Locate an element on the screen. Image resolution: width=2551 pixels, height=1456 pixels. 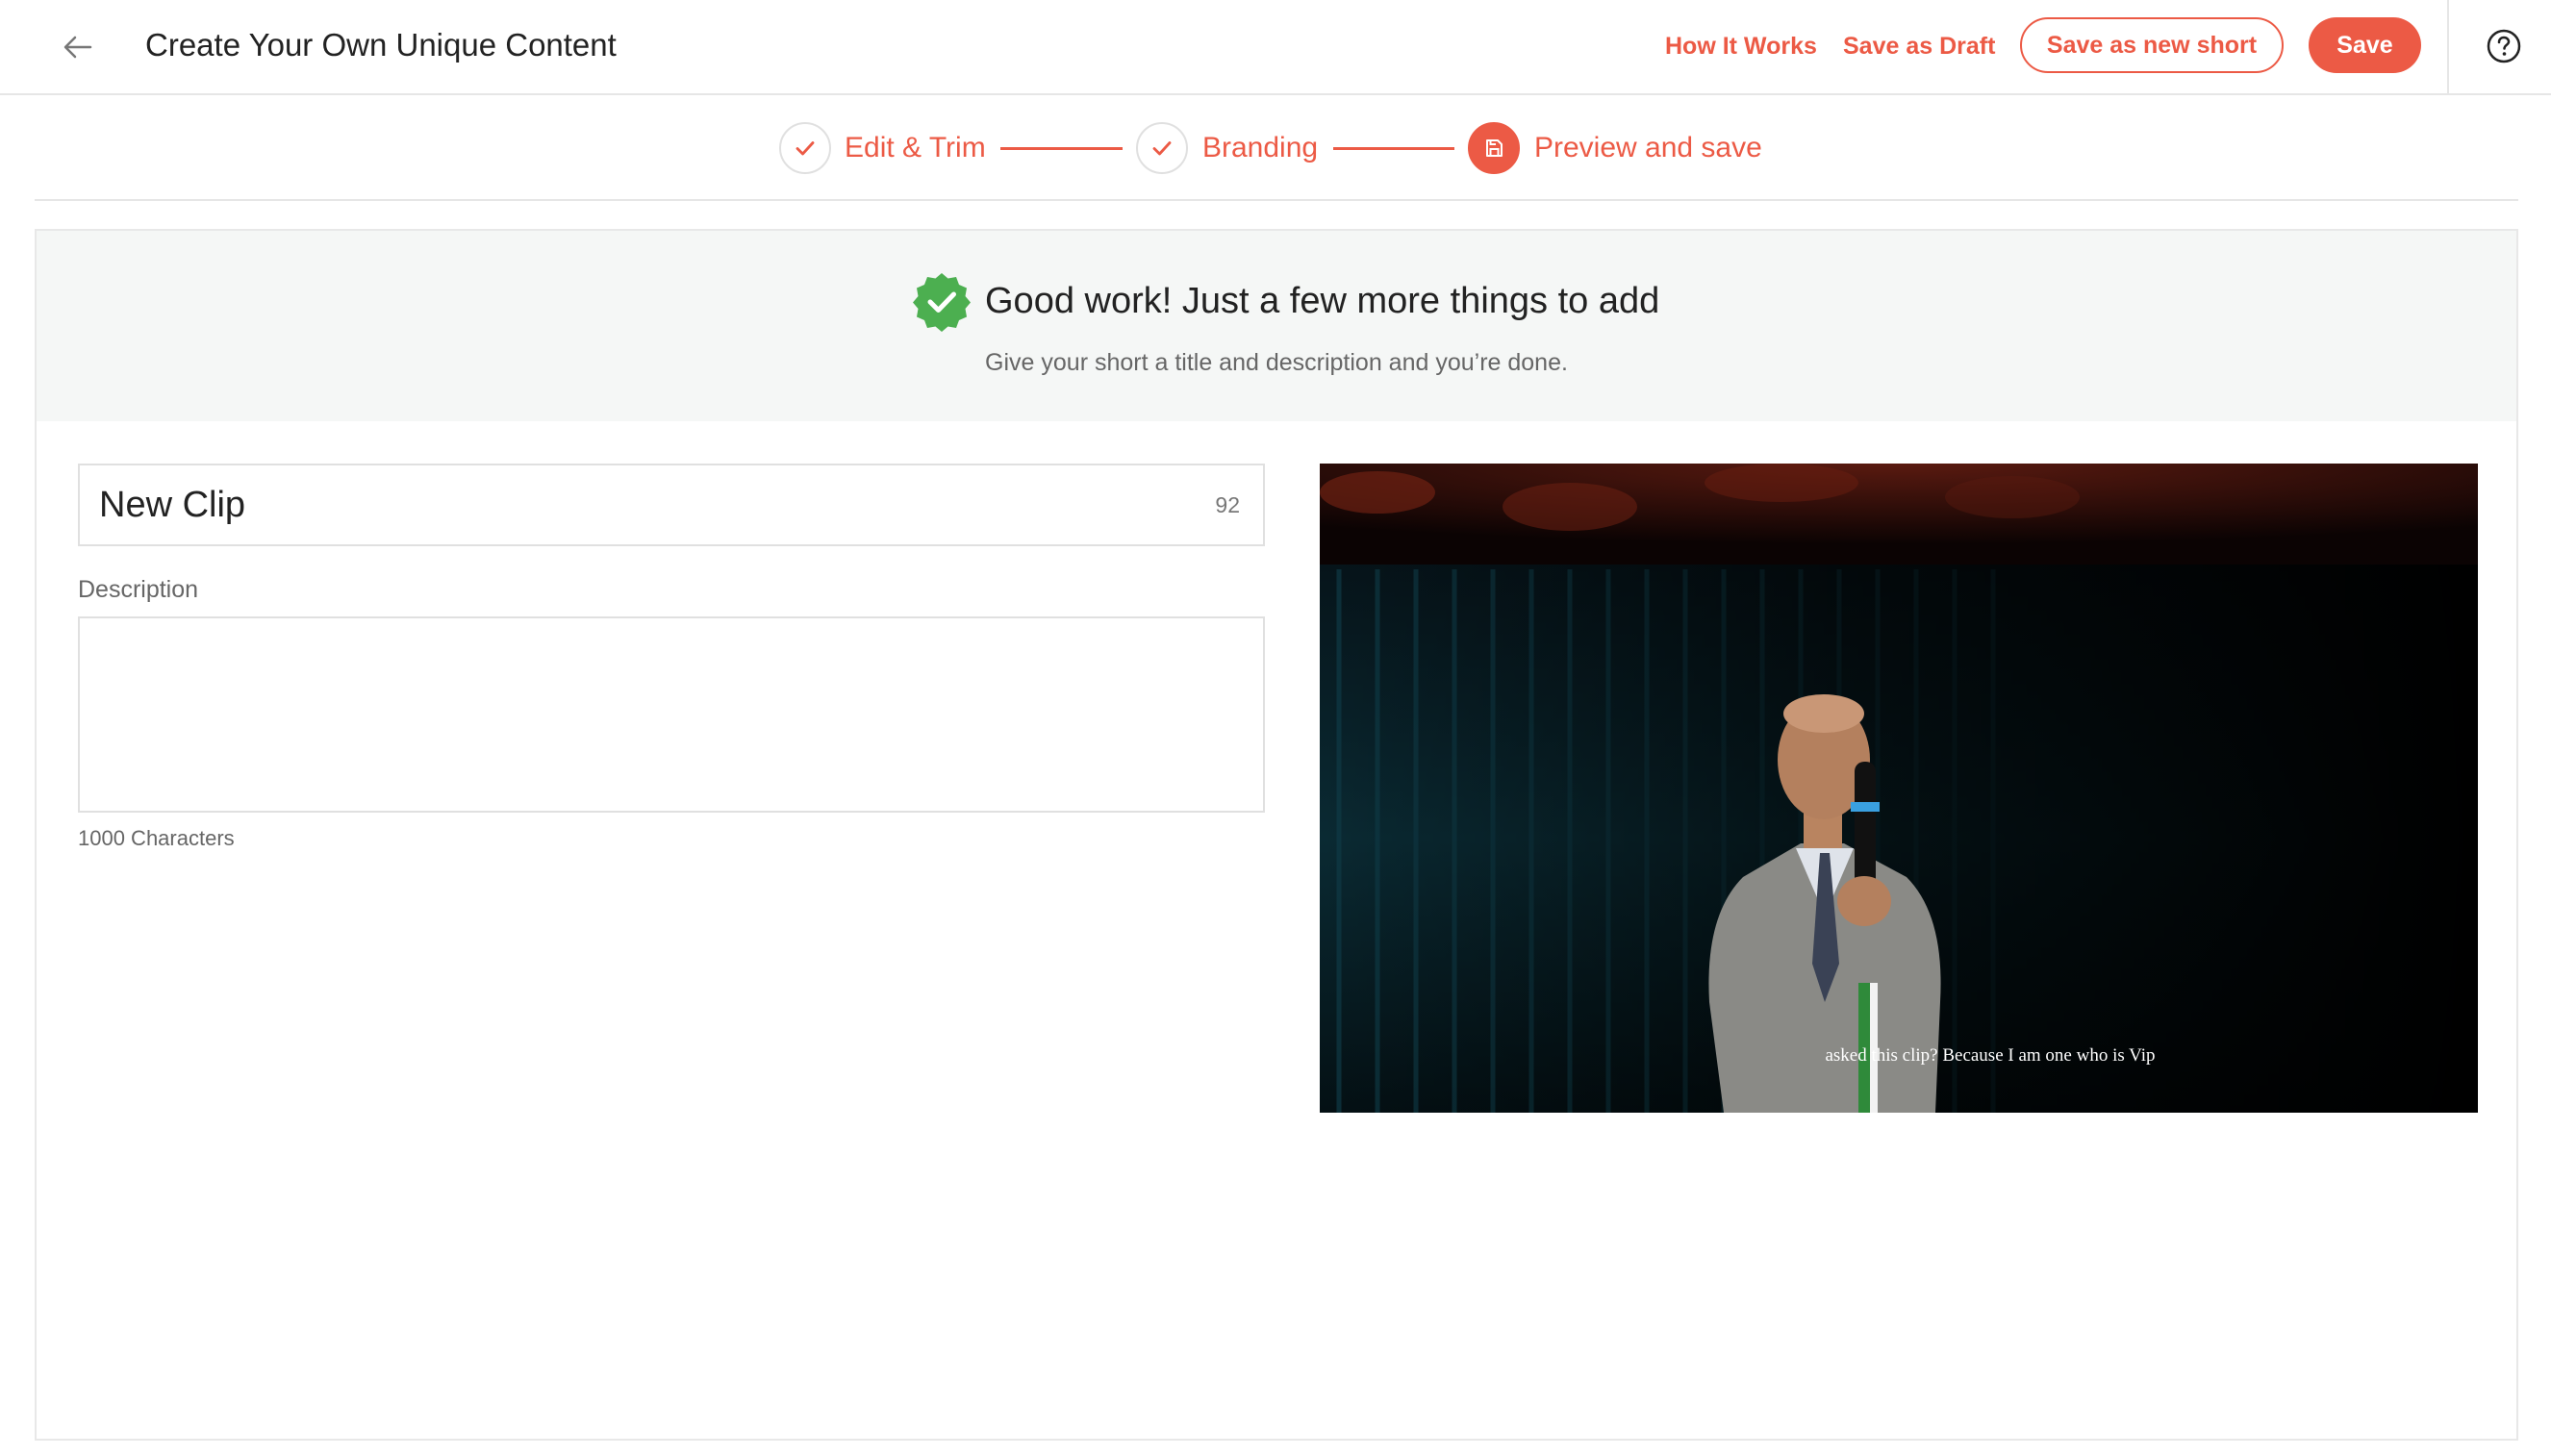
description-textarea is located at coordinates (671, 715).